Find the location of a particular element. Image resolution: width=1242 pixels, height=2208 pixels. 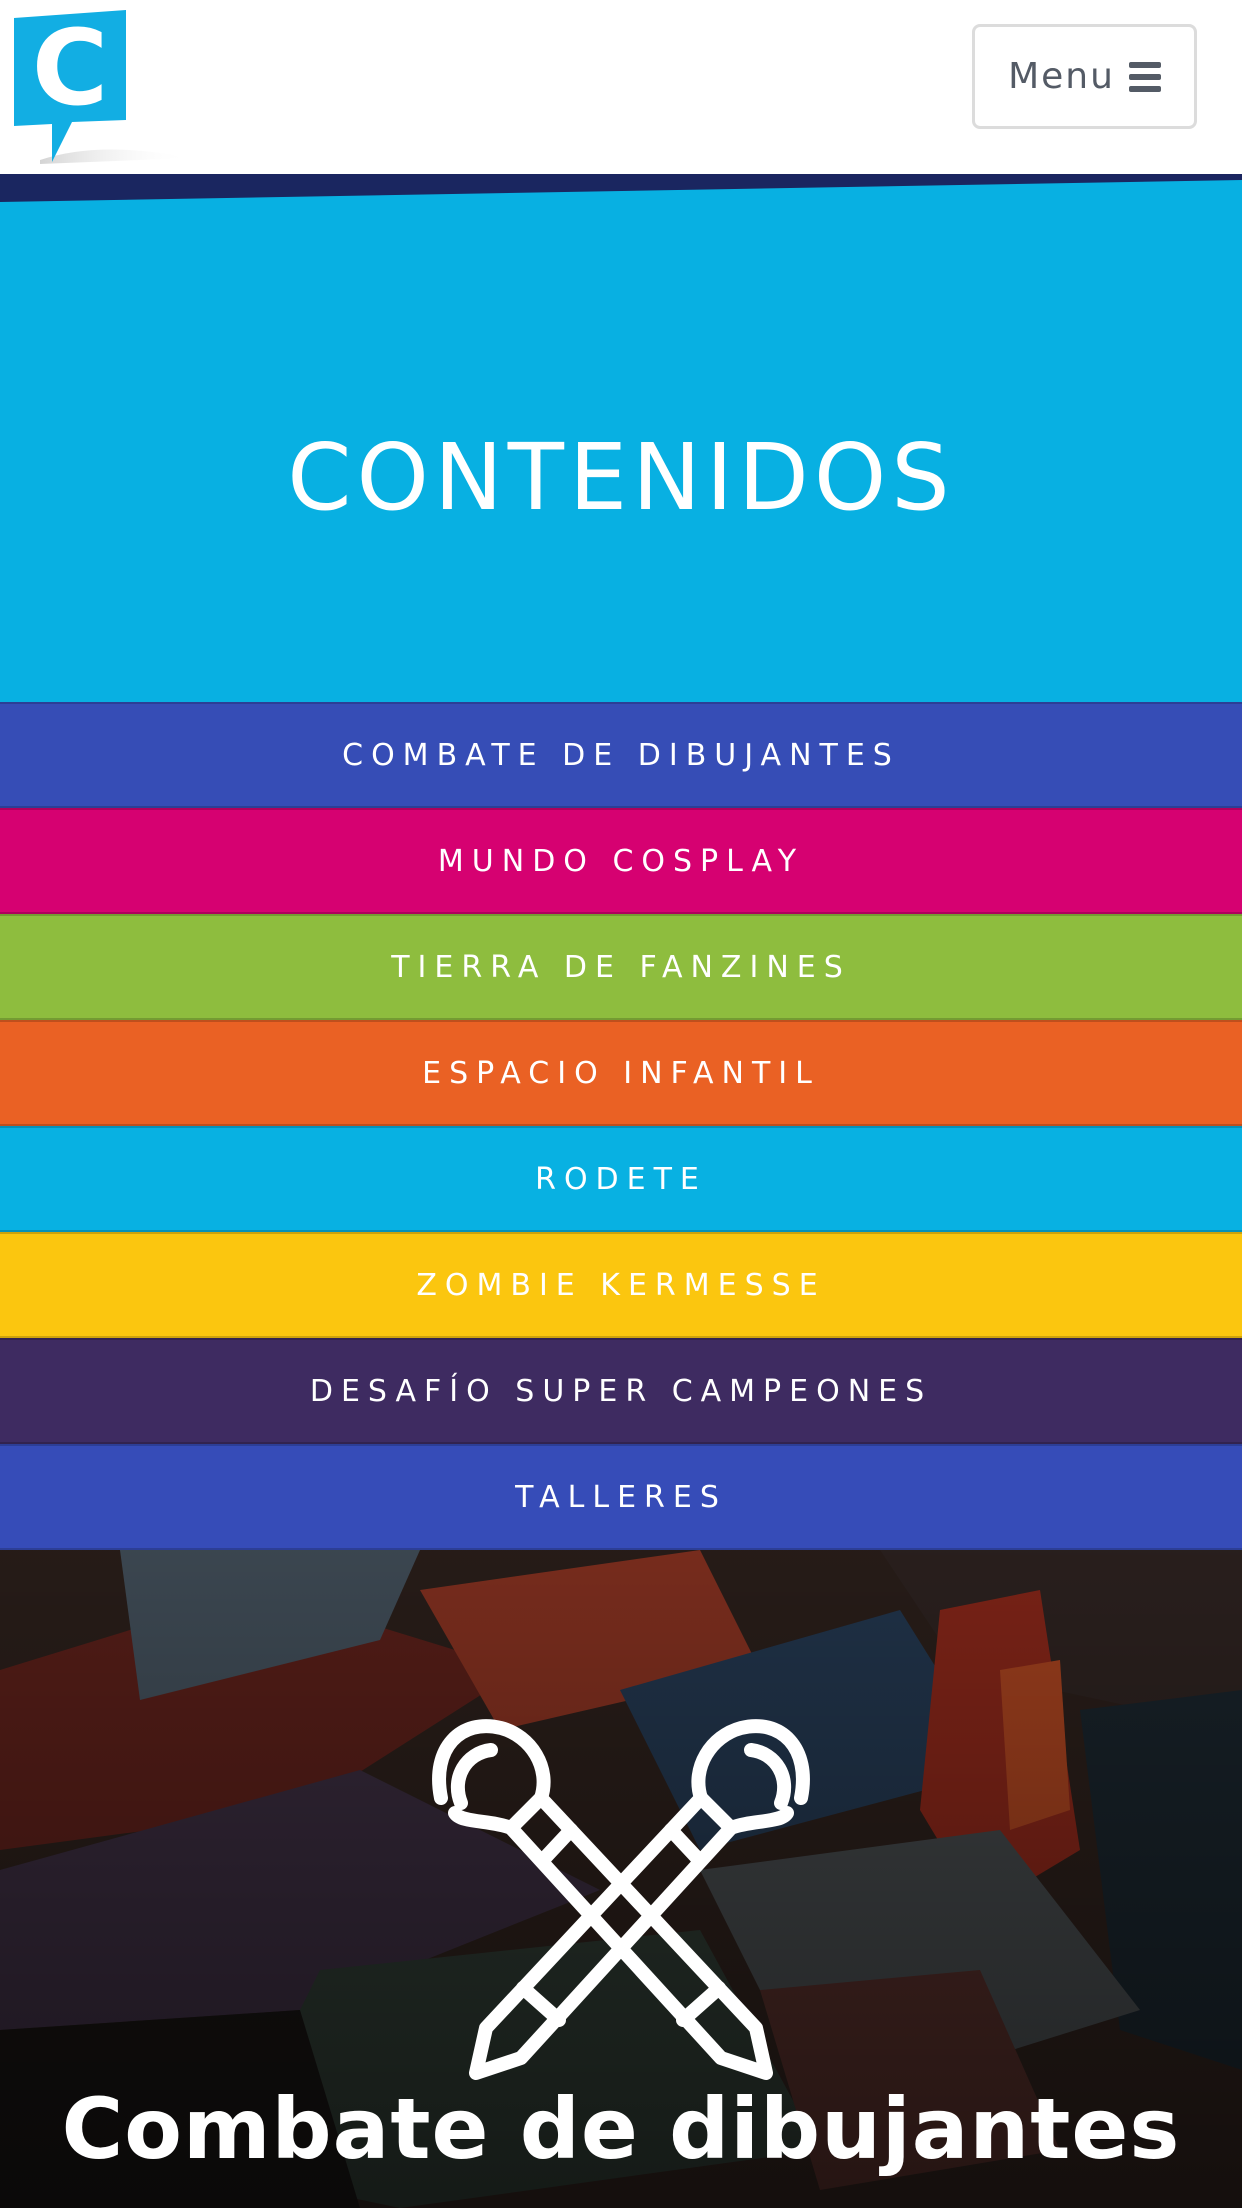

category-link: TALLERES is located at coordinates (621, 1497).